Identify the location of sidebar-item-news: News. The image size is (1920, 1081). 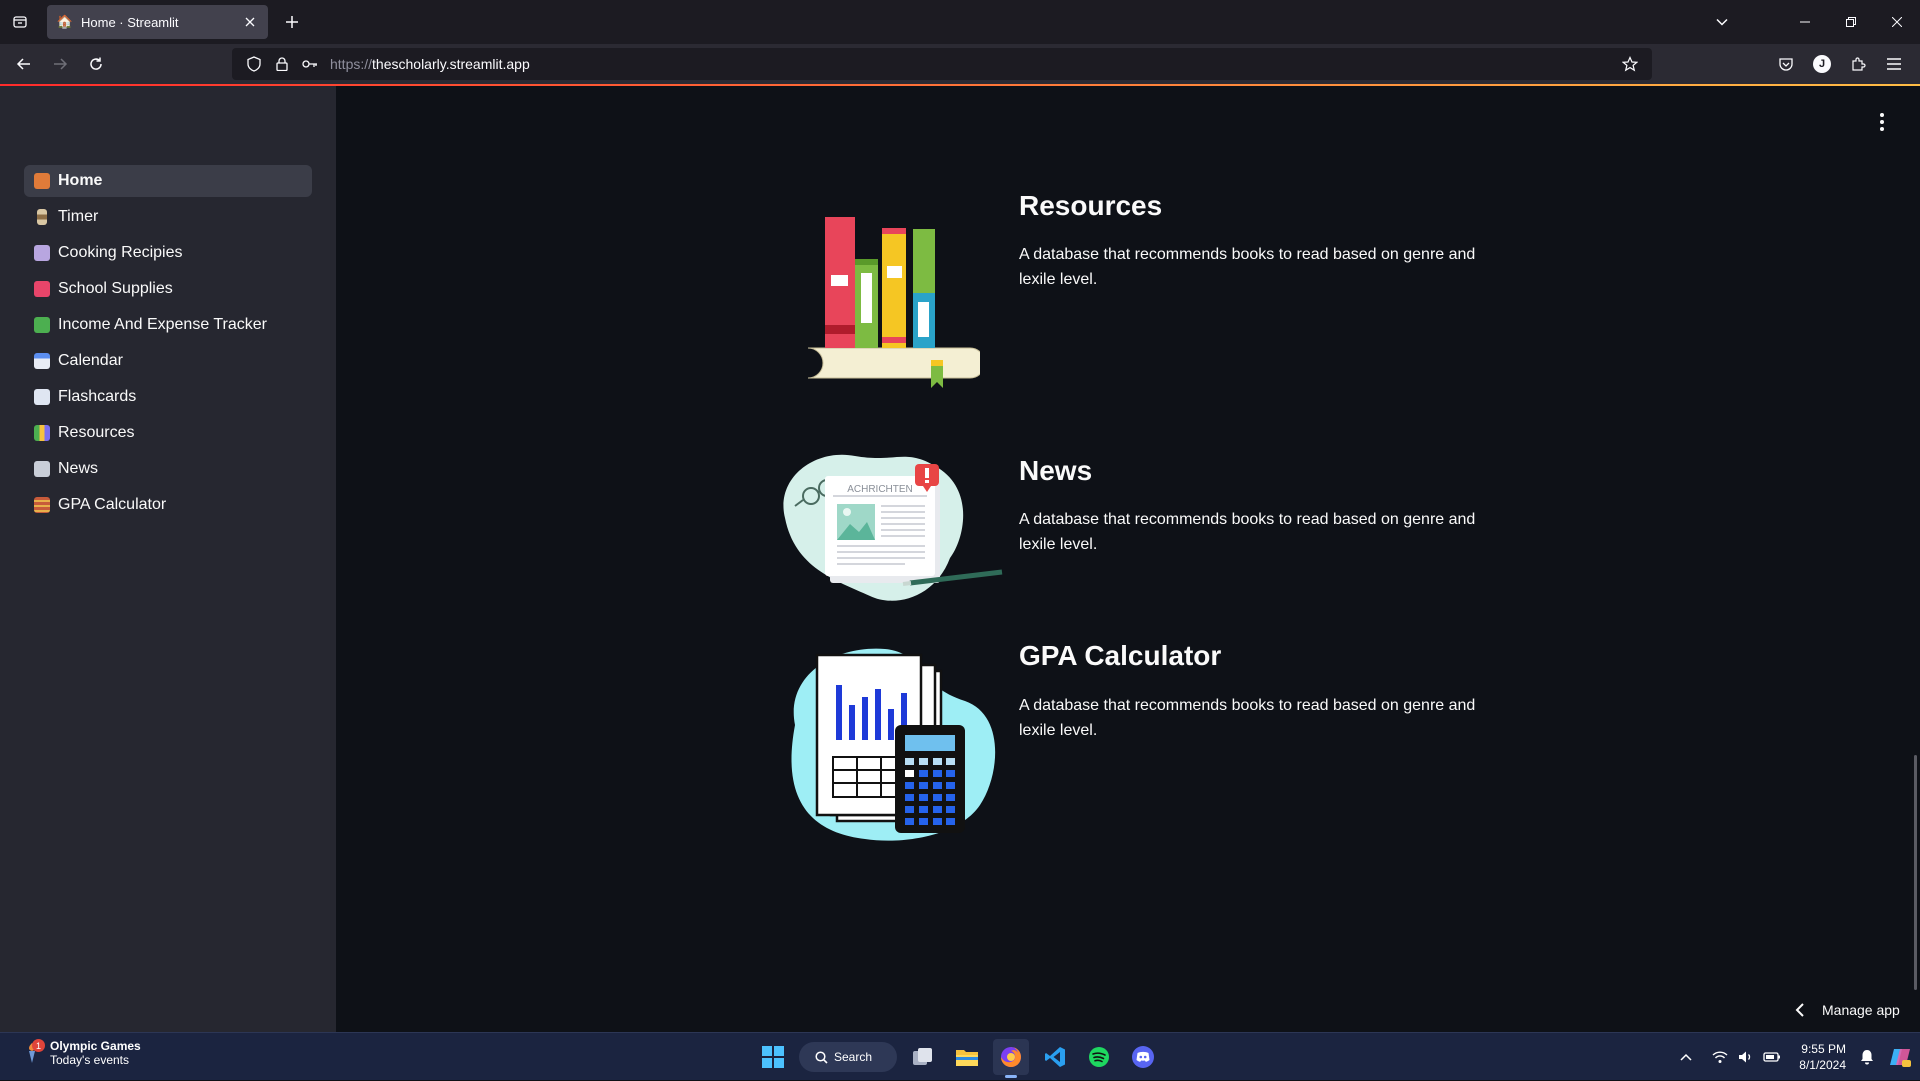
(168, 469).